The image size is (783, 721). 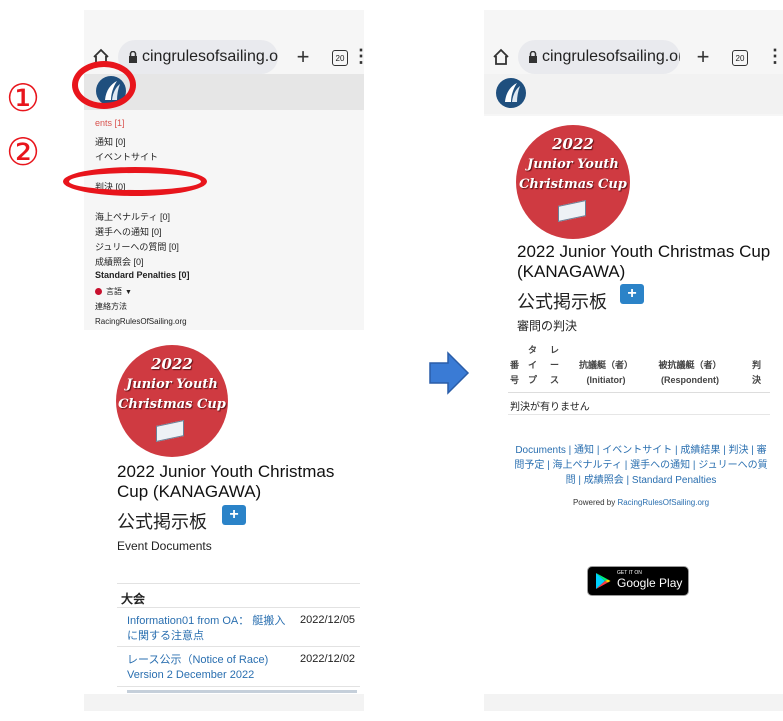 I want to click on google-play-badge: GET IT ON Google Play, so click(x=638, y=581).